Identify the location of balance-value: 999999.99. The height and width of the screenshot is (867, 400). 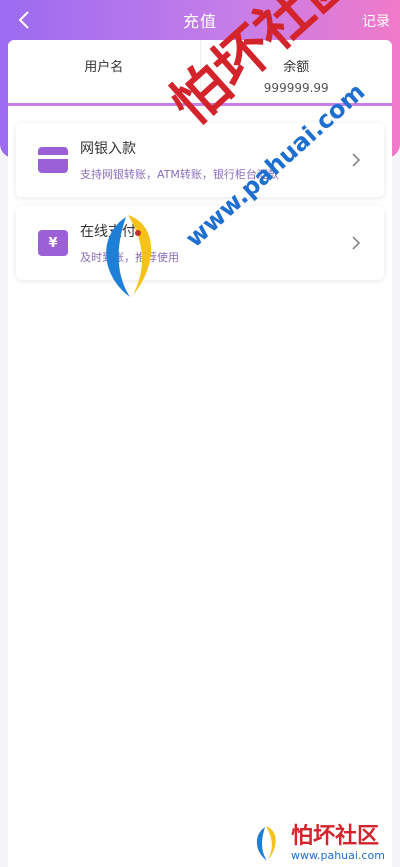
(296, 88).